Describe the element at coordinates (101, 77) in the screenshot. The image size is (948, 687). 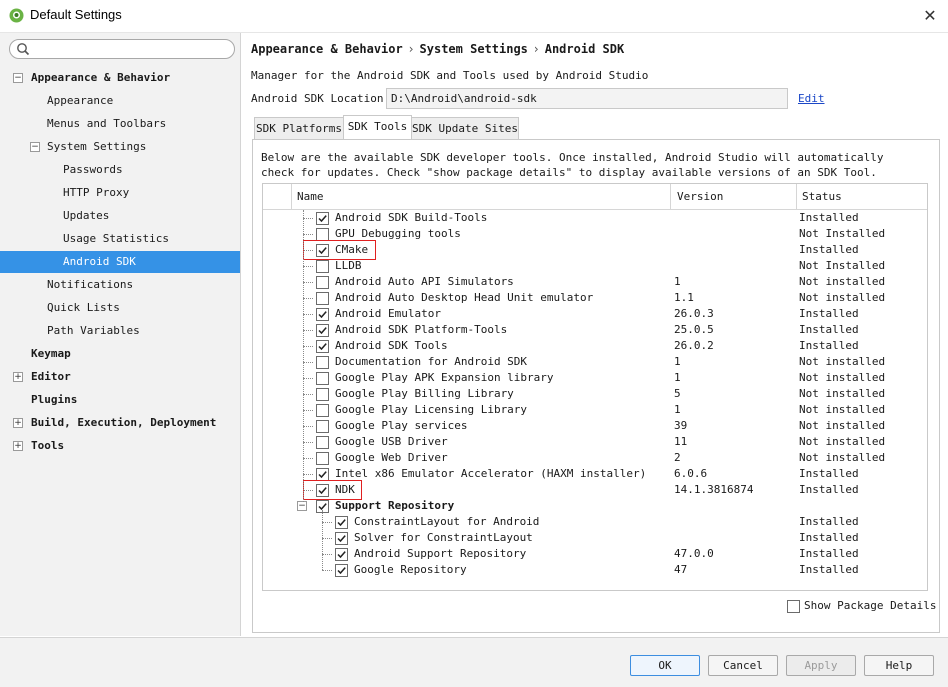
I see `sidebar-item-label: Appearance & Behavior` at that location.